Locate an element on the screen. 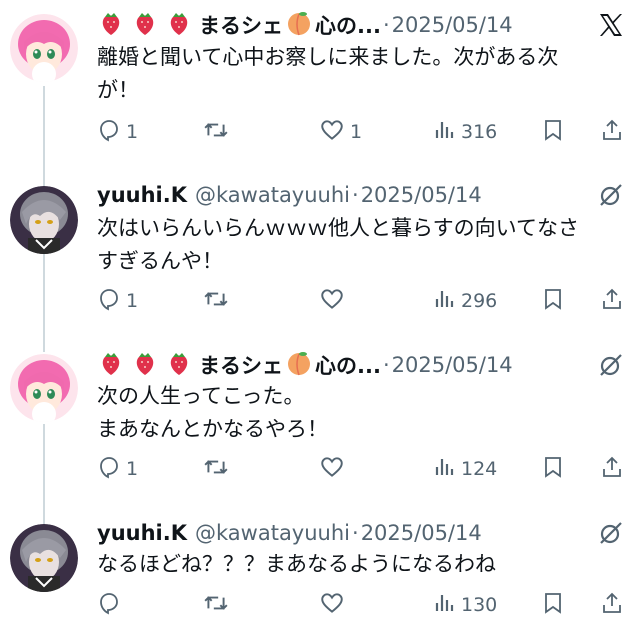  tweet-text: なるほどね？？？まあなるようになるわね is located at coordinates (296, 564).